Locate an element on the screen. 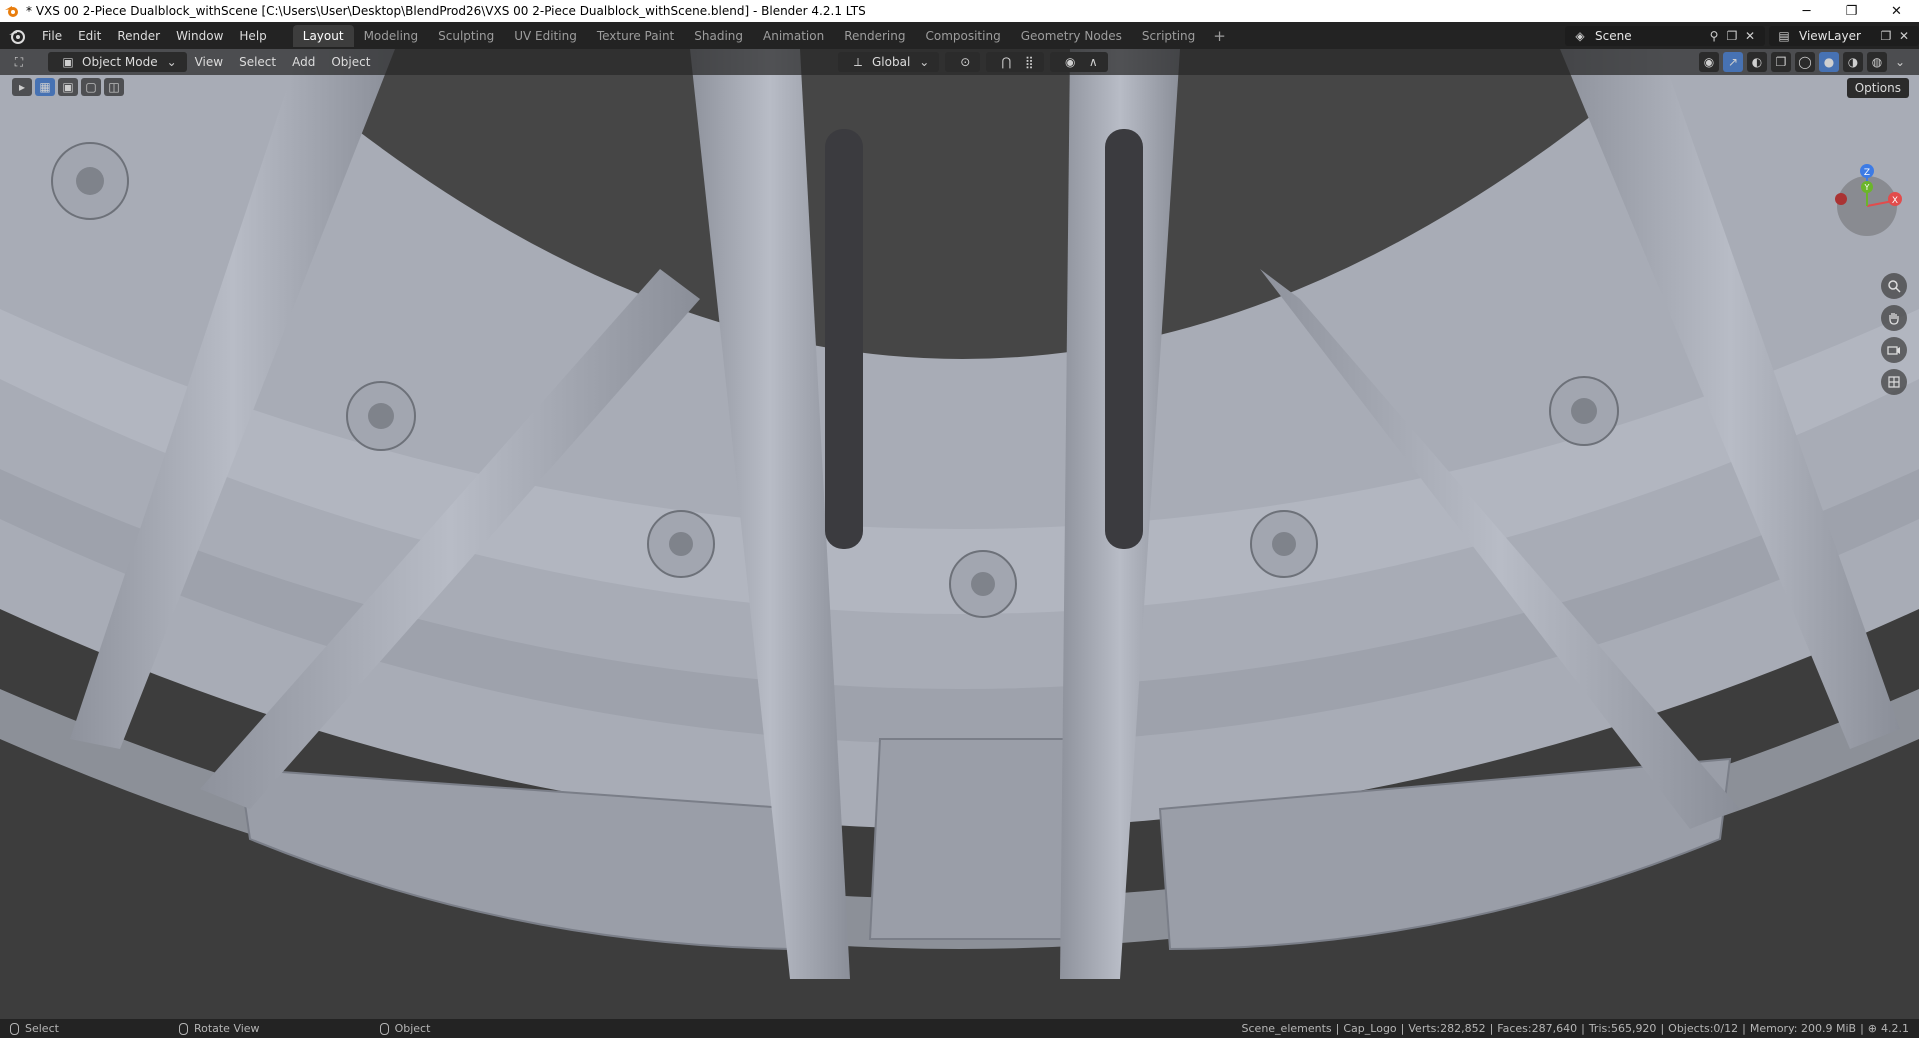 The image size is (1919, 1038). viewlayer-icon: ▤ is located at coordinates (1784, 35).